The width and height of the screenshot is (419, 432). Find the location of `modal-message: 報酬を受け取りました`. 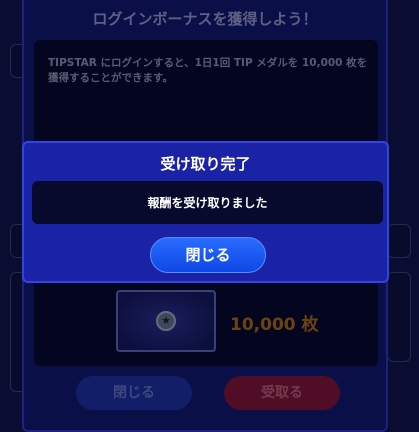

modal-message: 報酬を受け取りました is located at coordinates (207, 203).